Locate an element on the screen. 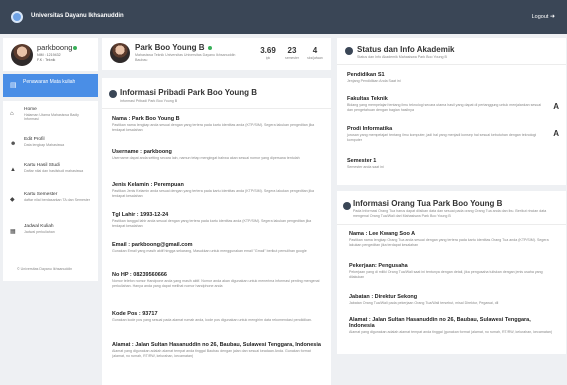 This screenshot has width=567, height=385. stat-sks: 4 sks/jalwan is located at coordinates (315, 53).